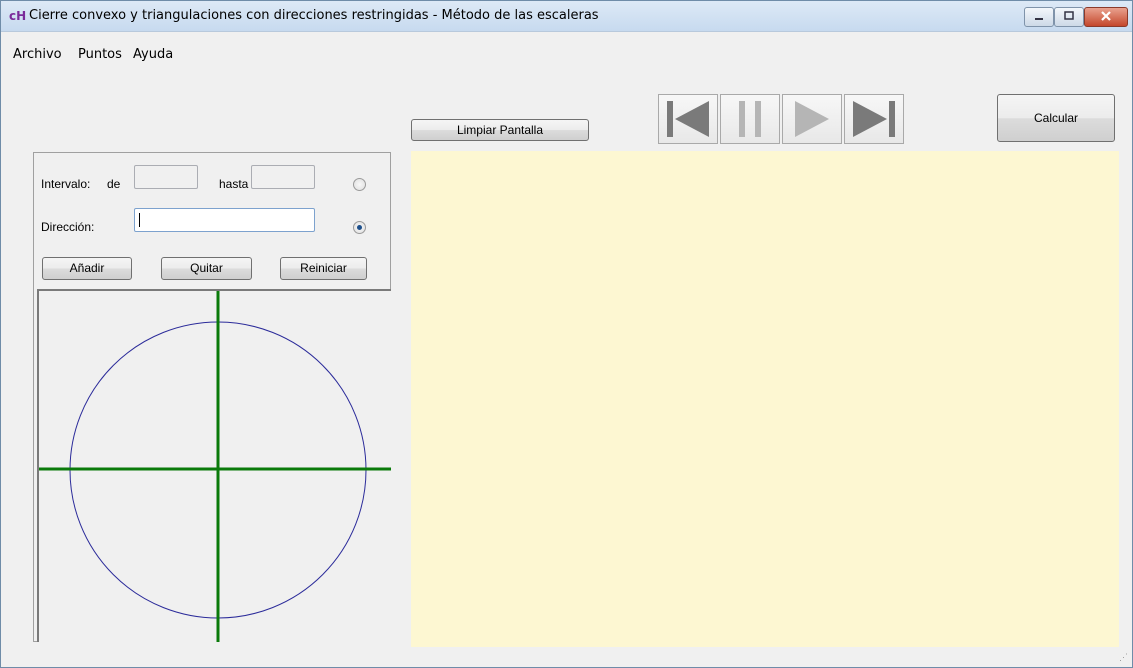 This screenshot has height=668, width=1133. Describe the element at coordinates (1123, 657) in the screenshot. I see `resize-grip-icon: ⋰` at that location.